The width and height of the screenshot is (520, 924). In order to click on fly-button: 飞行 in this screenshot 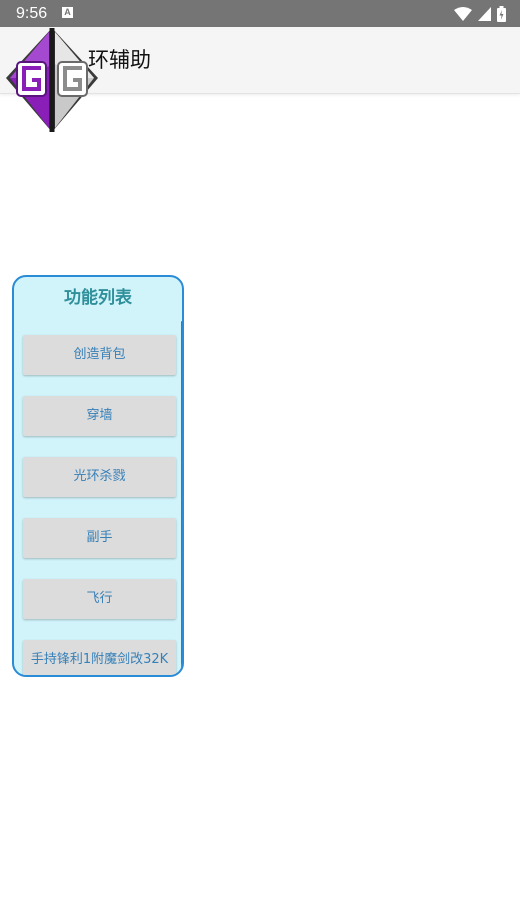, I will do `click(99, 599)`.